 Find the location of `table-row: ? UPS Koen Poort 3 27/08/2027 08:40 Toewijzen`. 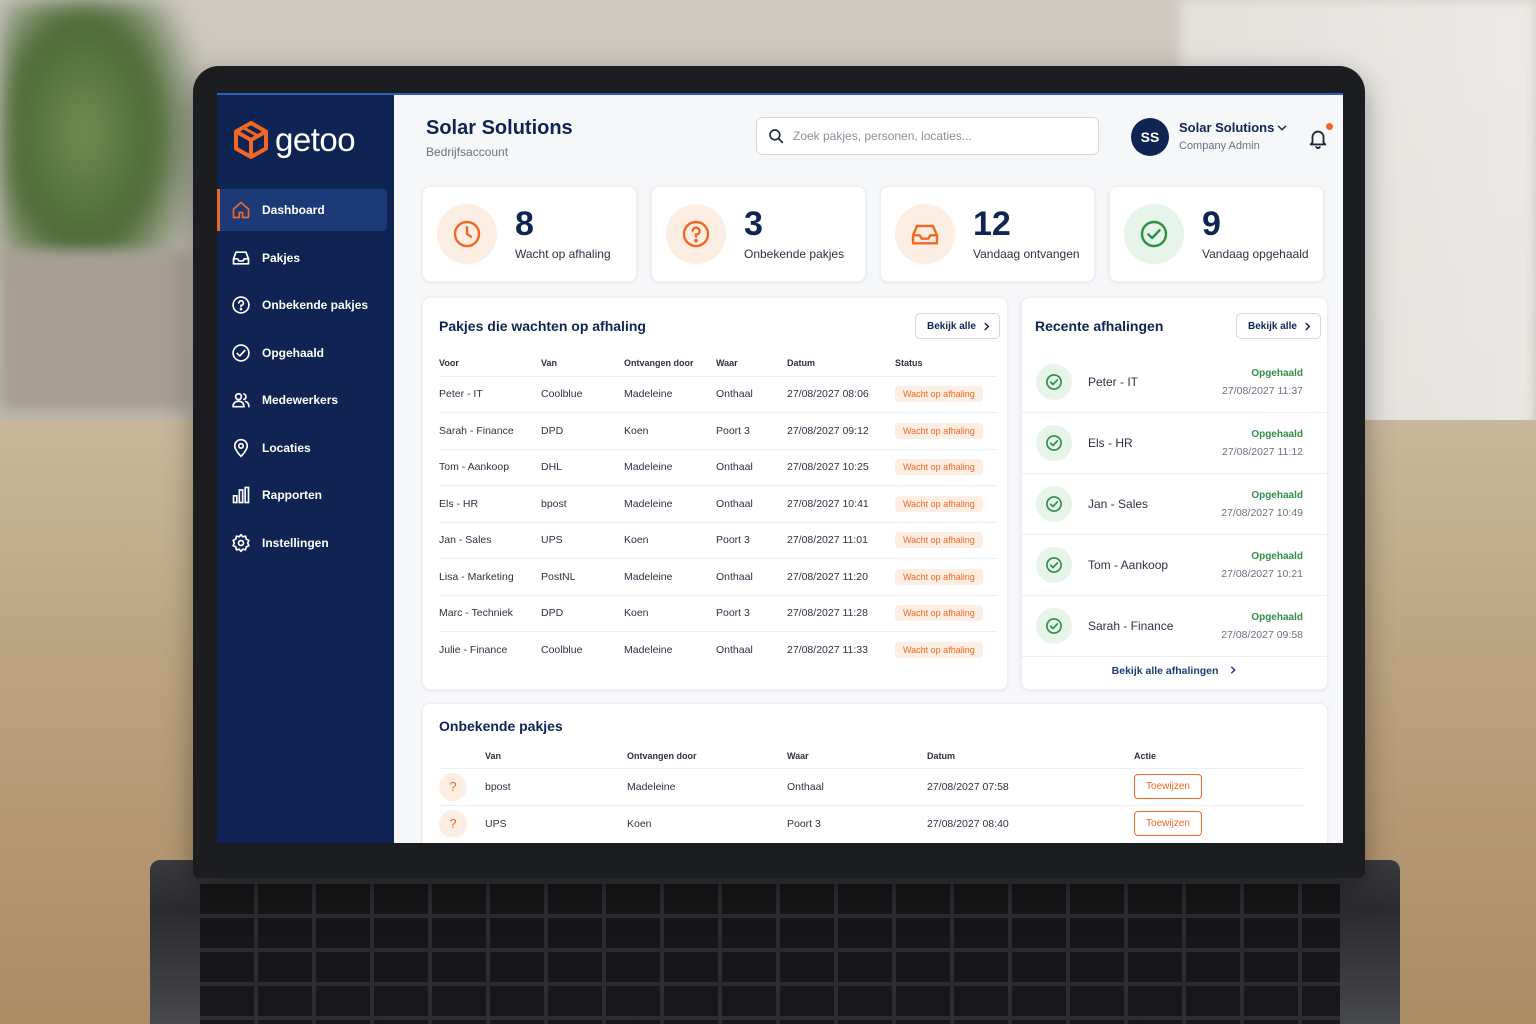

table-row: ? UPS Koen Poort 3 27/08/2027 08:40 Toewijzen is located at coordinates (871, 823).